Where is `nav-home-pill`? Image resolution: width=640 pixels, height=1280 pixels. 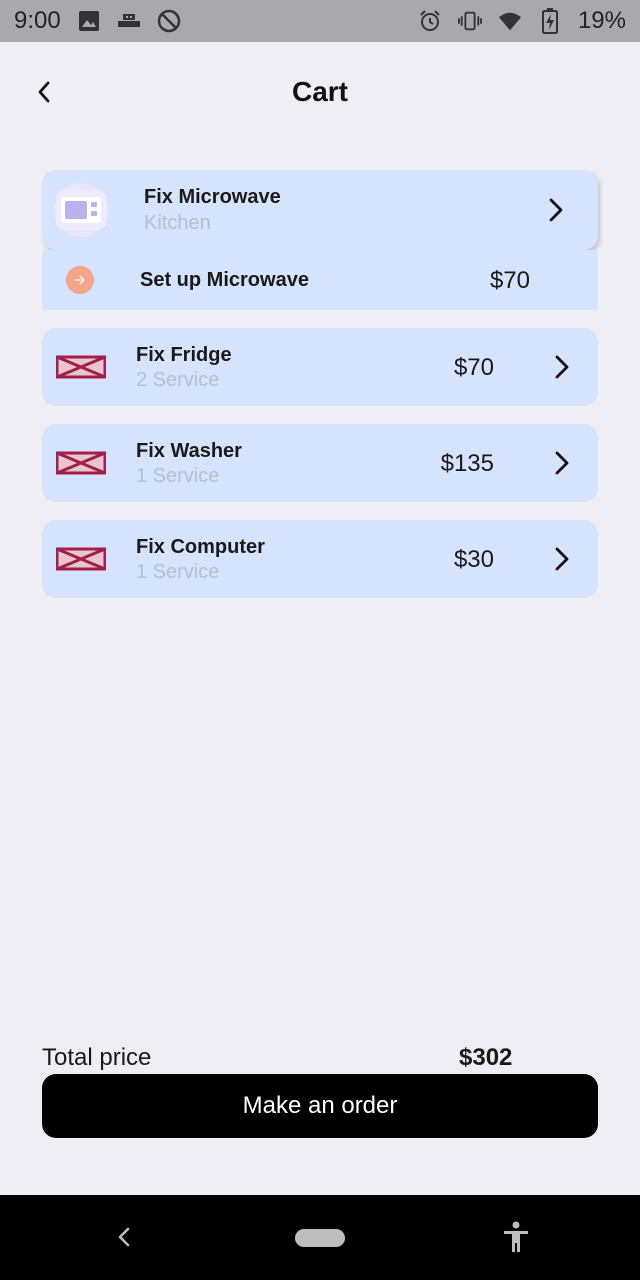
nav-home-pill is located at coordinates (320, 1238).